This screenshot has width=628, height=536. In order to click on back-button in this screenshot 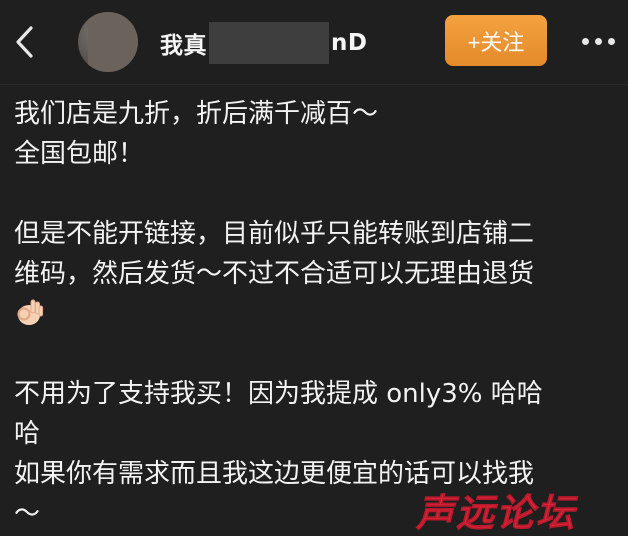, I will do `click(24, 42)`.